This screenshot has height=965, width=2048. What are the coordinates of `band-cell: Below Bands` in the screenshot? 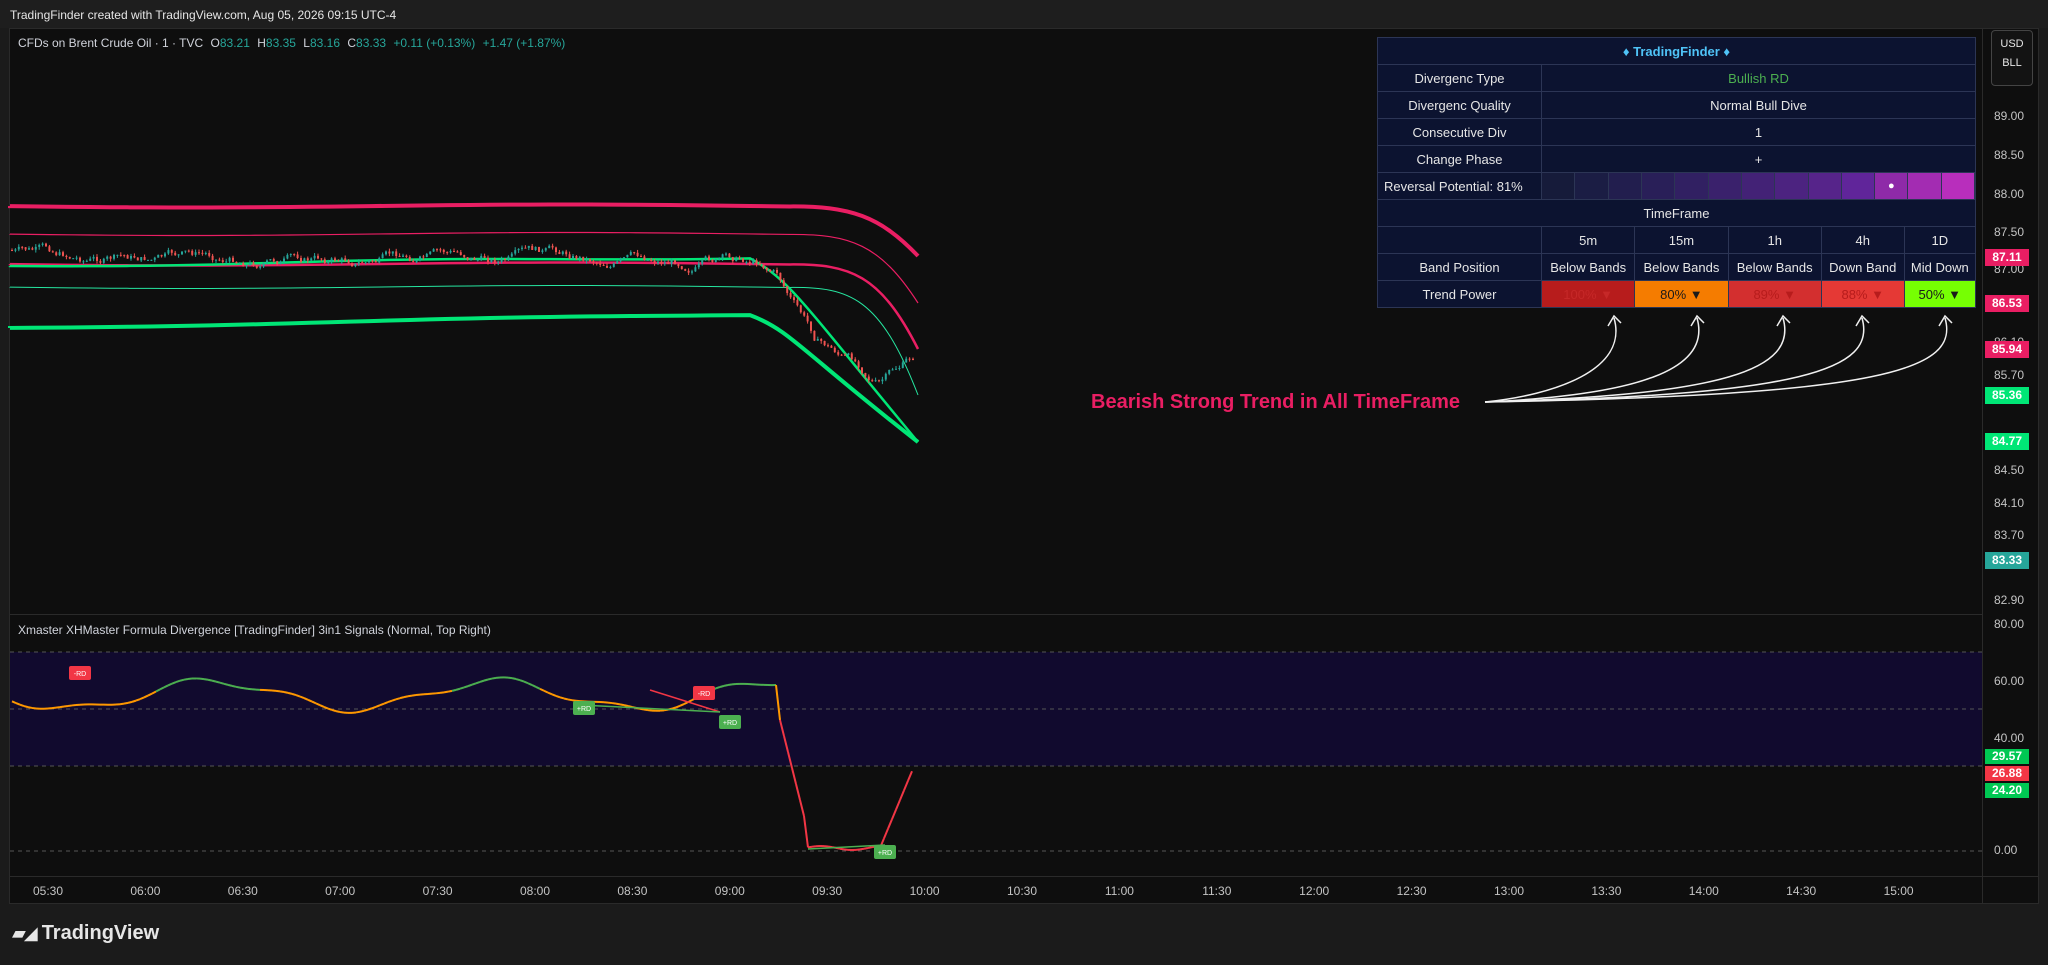 It's located at (1681, 267).